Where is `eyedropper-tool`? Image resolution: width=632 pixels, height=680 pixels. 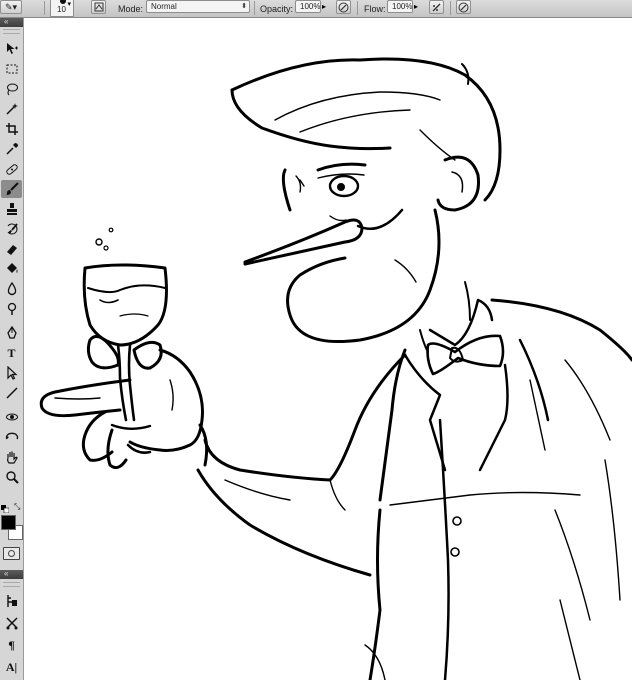 eyedropper-tool is located at coordinates (11, 149).